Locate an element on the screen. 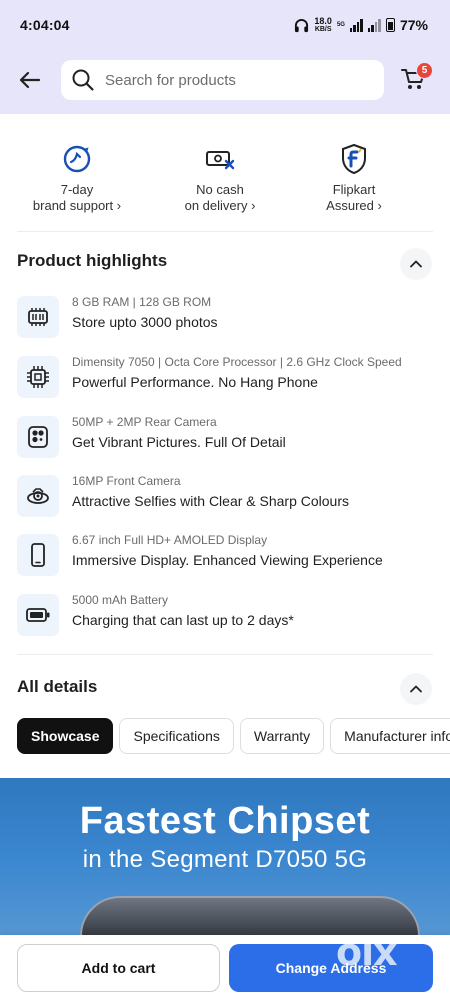  cart-count-badge: 5 is located at coordinates (424, 70).